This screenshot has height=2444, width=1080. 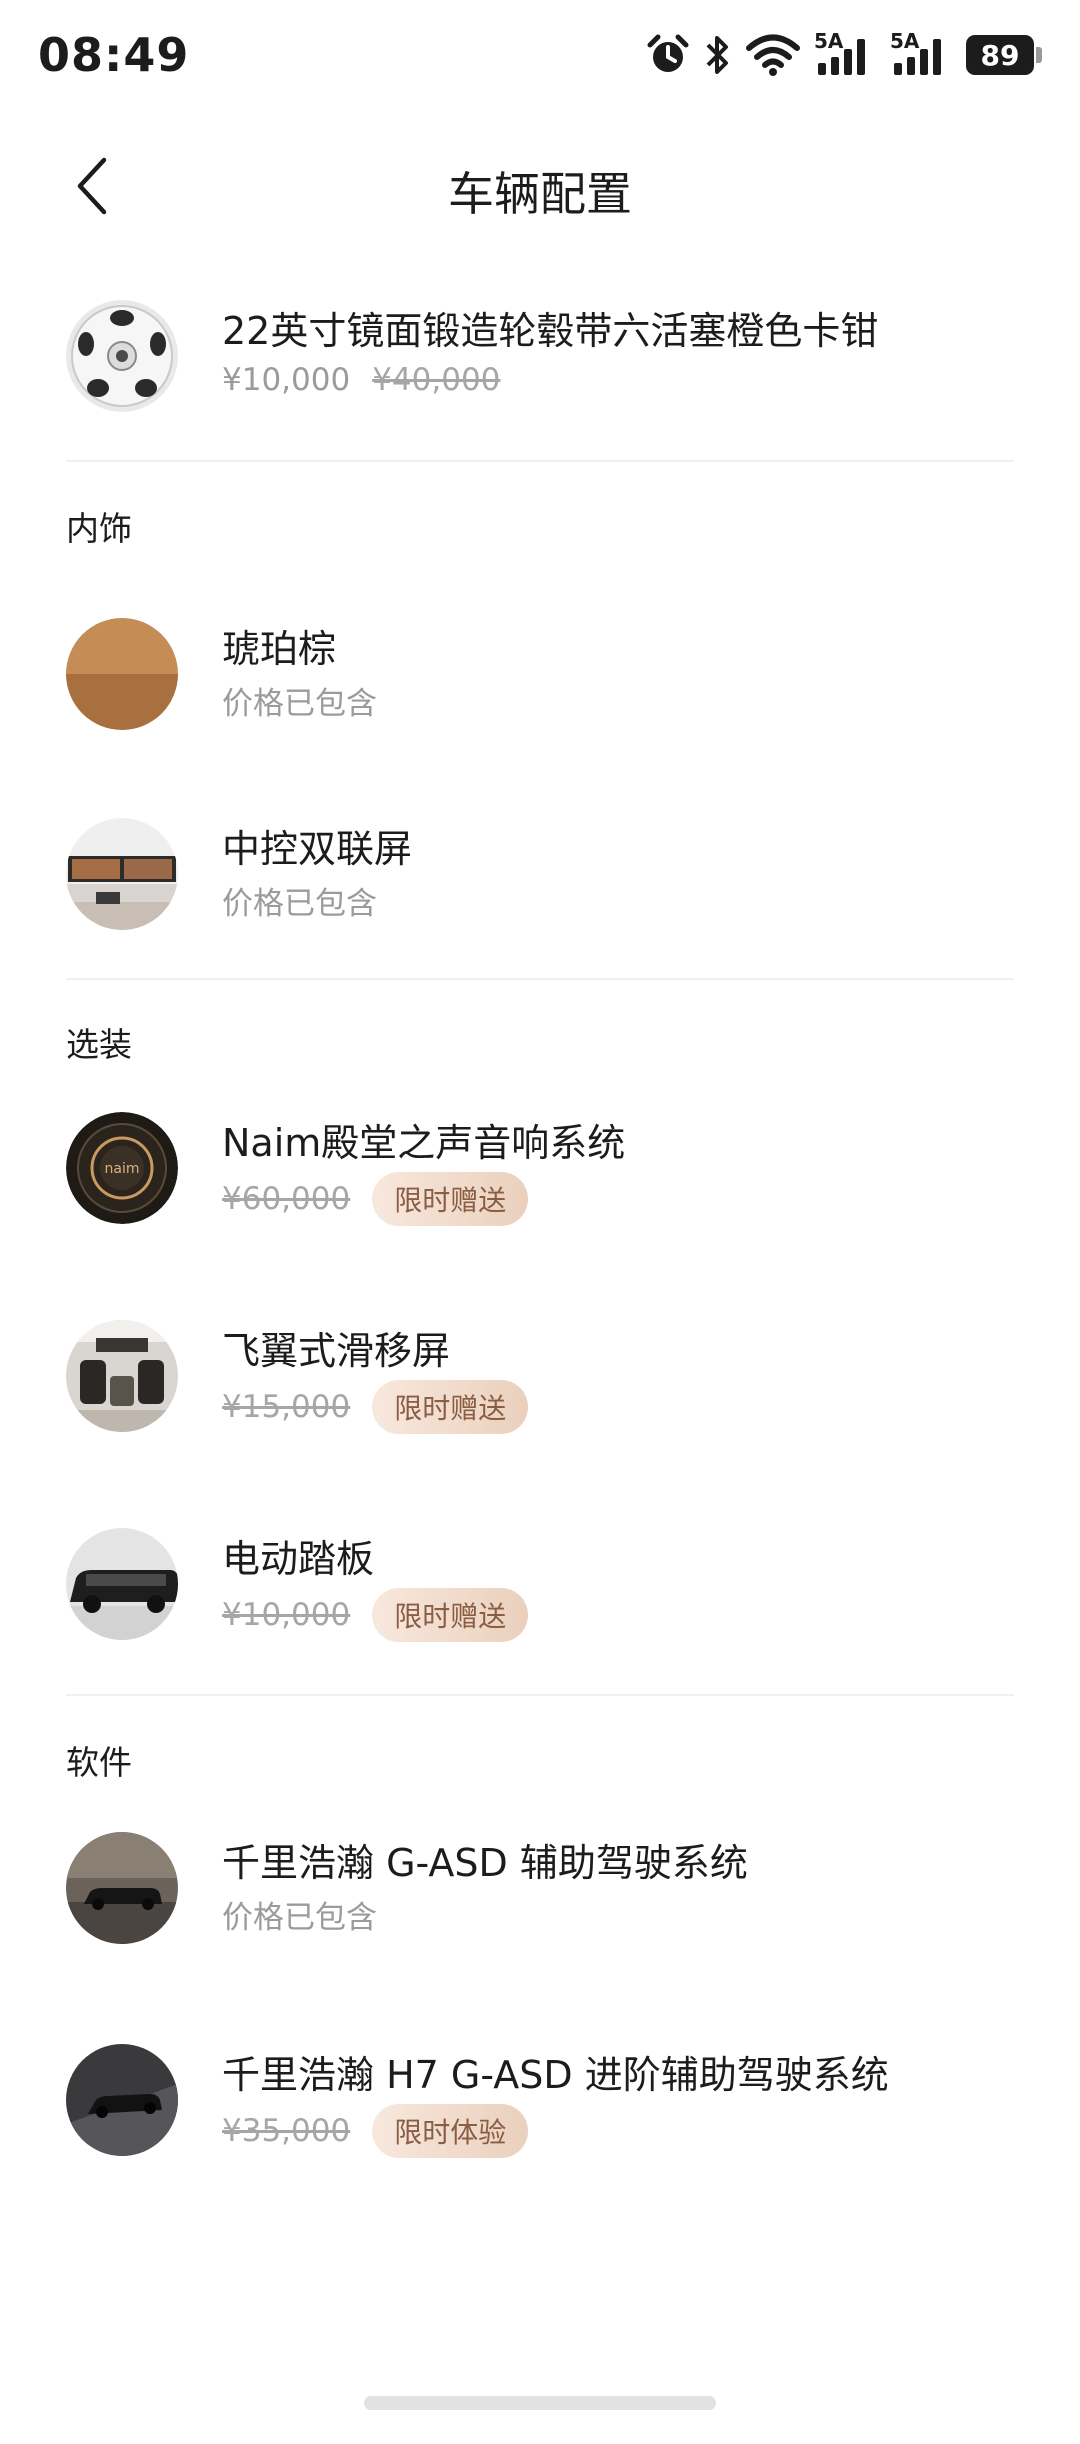 What do you see at coordinates (317, 849) in the screenshot?
I see `item-name: 中控双联屏` at bounding box center [317, 849].